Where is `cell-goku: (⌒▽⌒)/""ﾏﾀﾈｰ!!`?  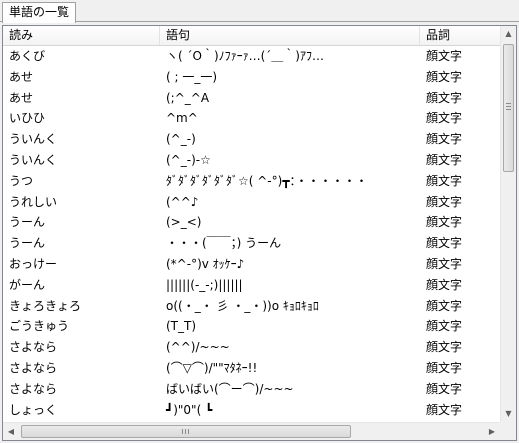
cell-goku: (⌒▽⌒)/""ﾏﾀﾈｰ!! is located at coordinates (212, 367).